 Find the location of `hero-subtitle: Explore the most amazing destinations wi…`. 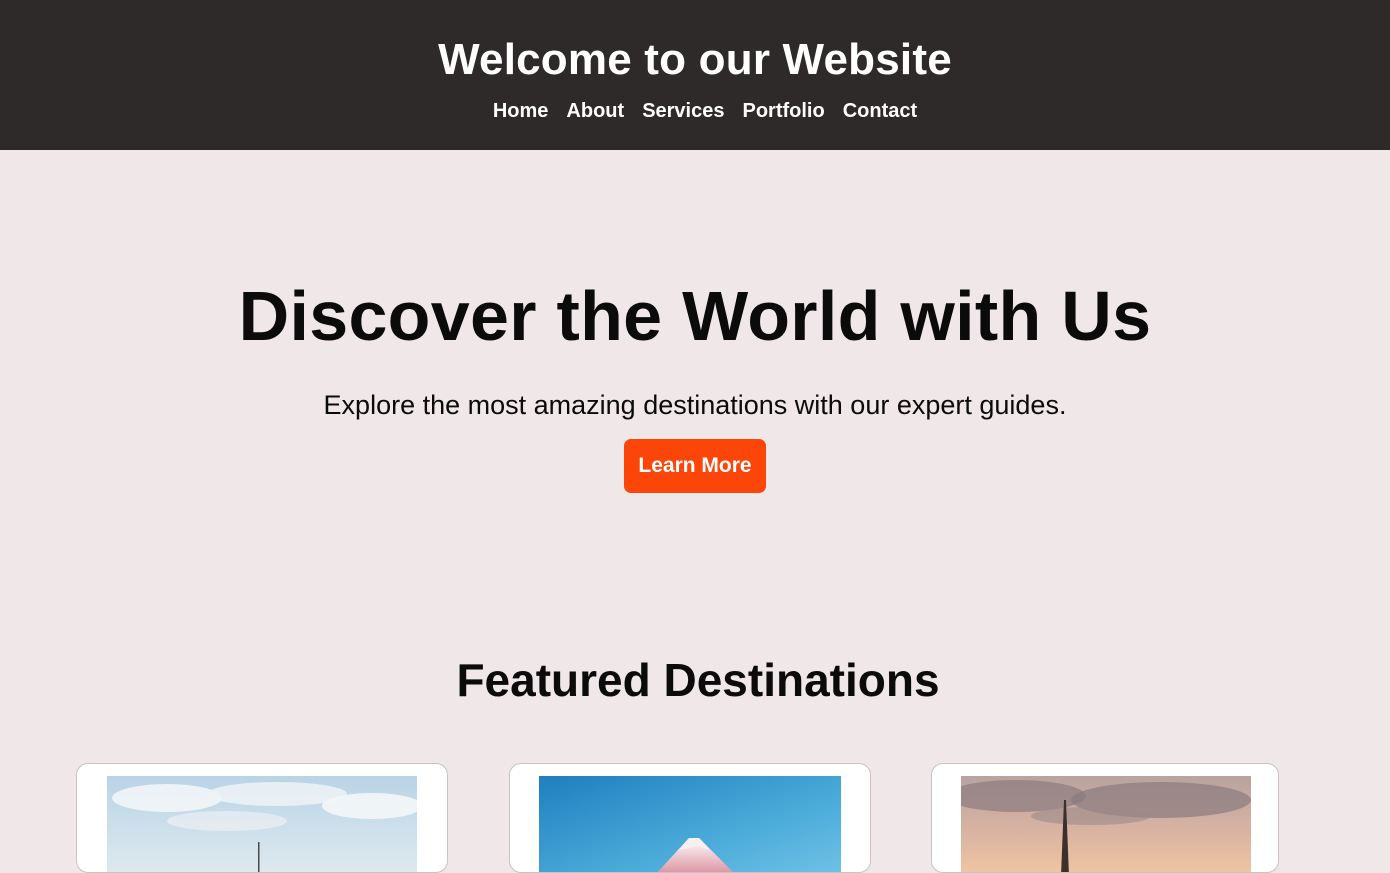

hero-subtitle: Explore the most amazing destinations wi… is located at coordinates (695, 405).